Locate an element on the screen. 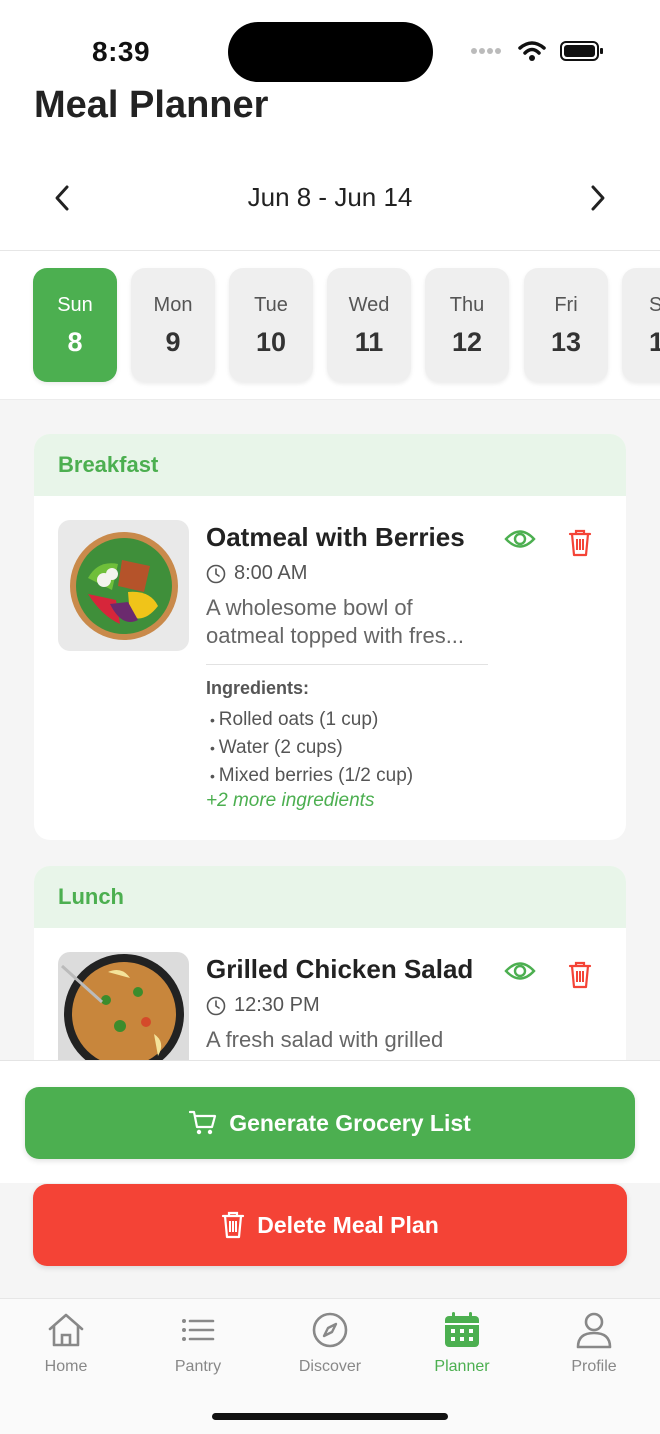  meal-time: 12:30 PM is located at coordinates (263, 1005).